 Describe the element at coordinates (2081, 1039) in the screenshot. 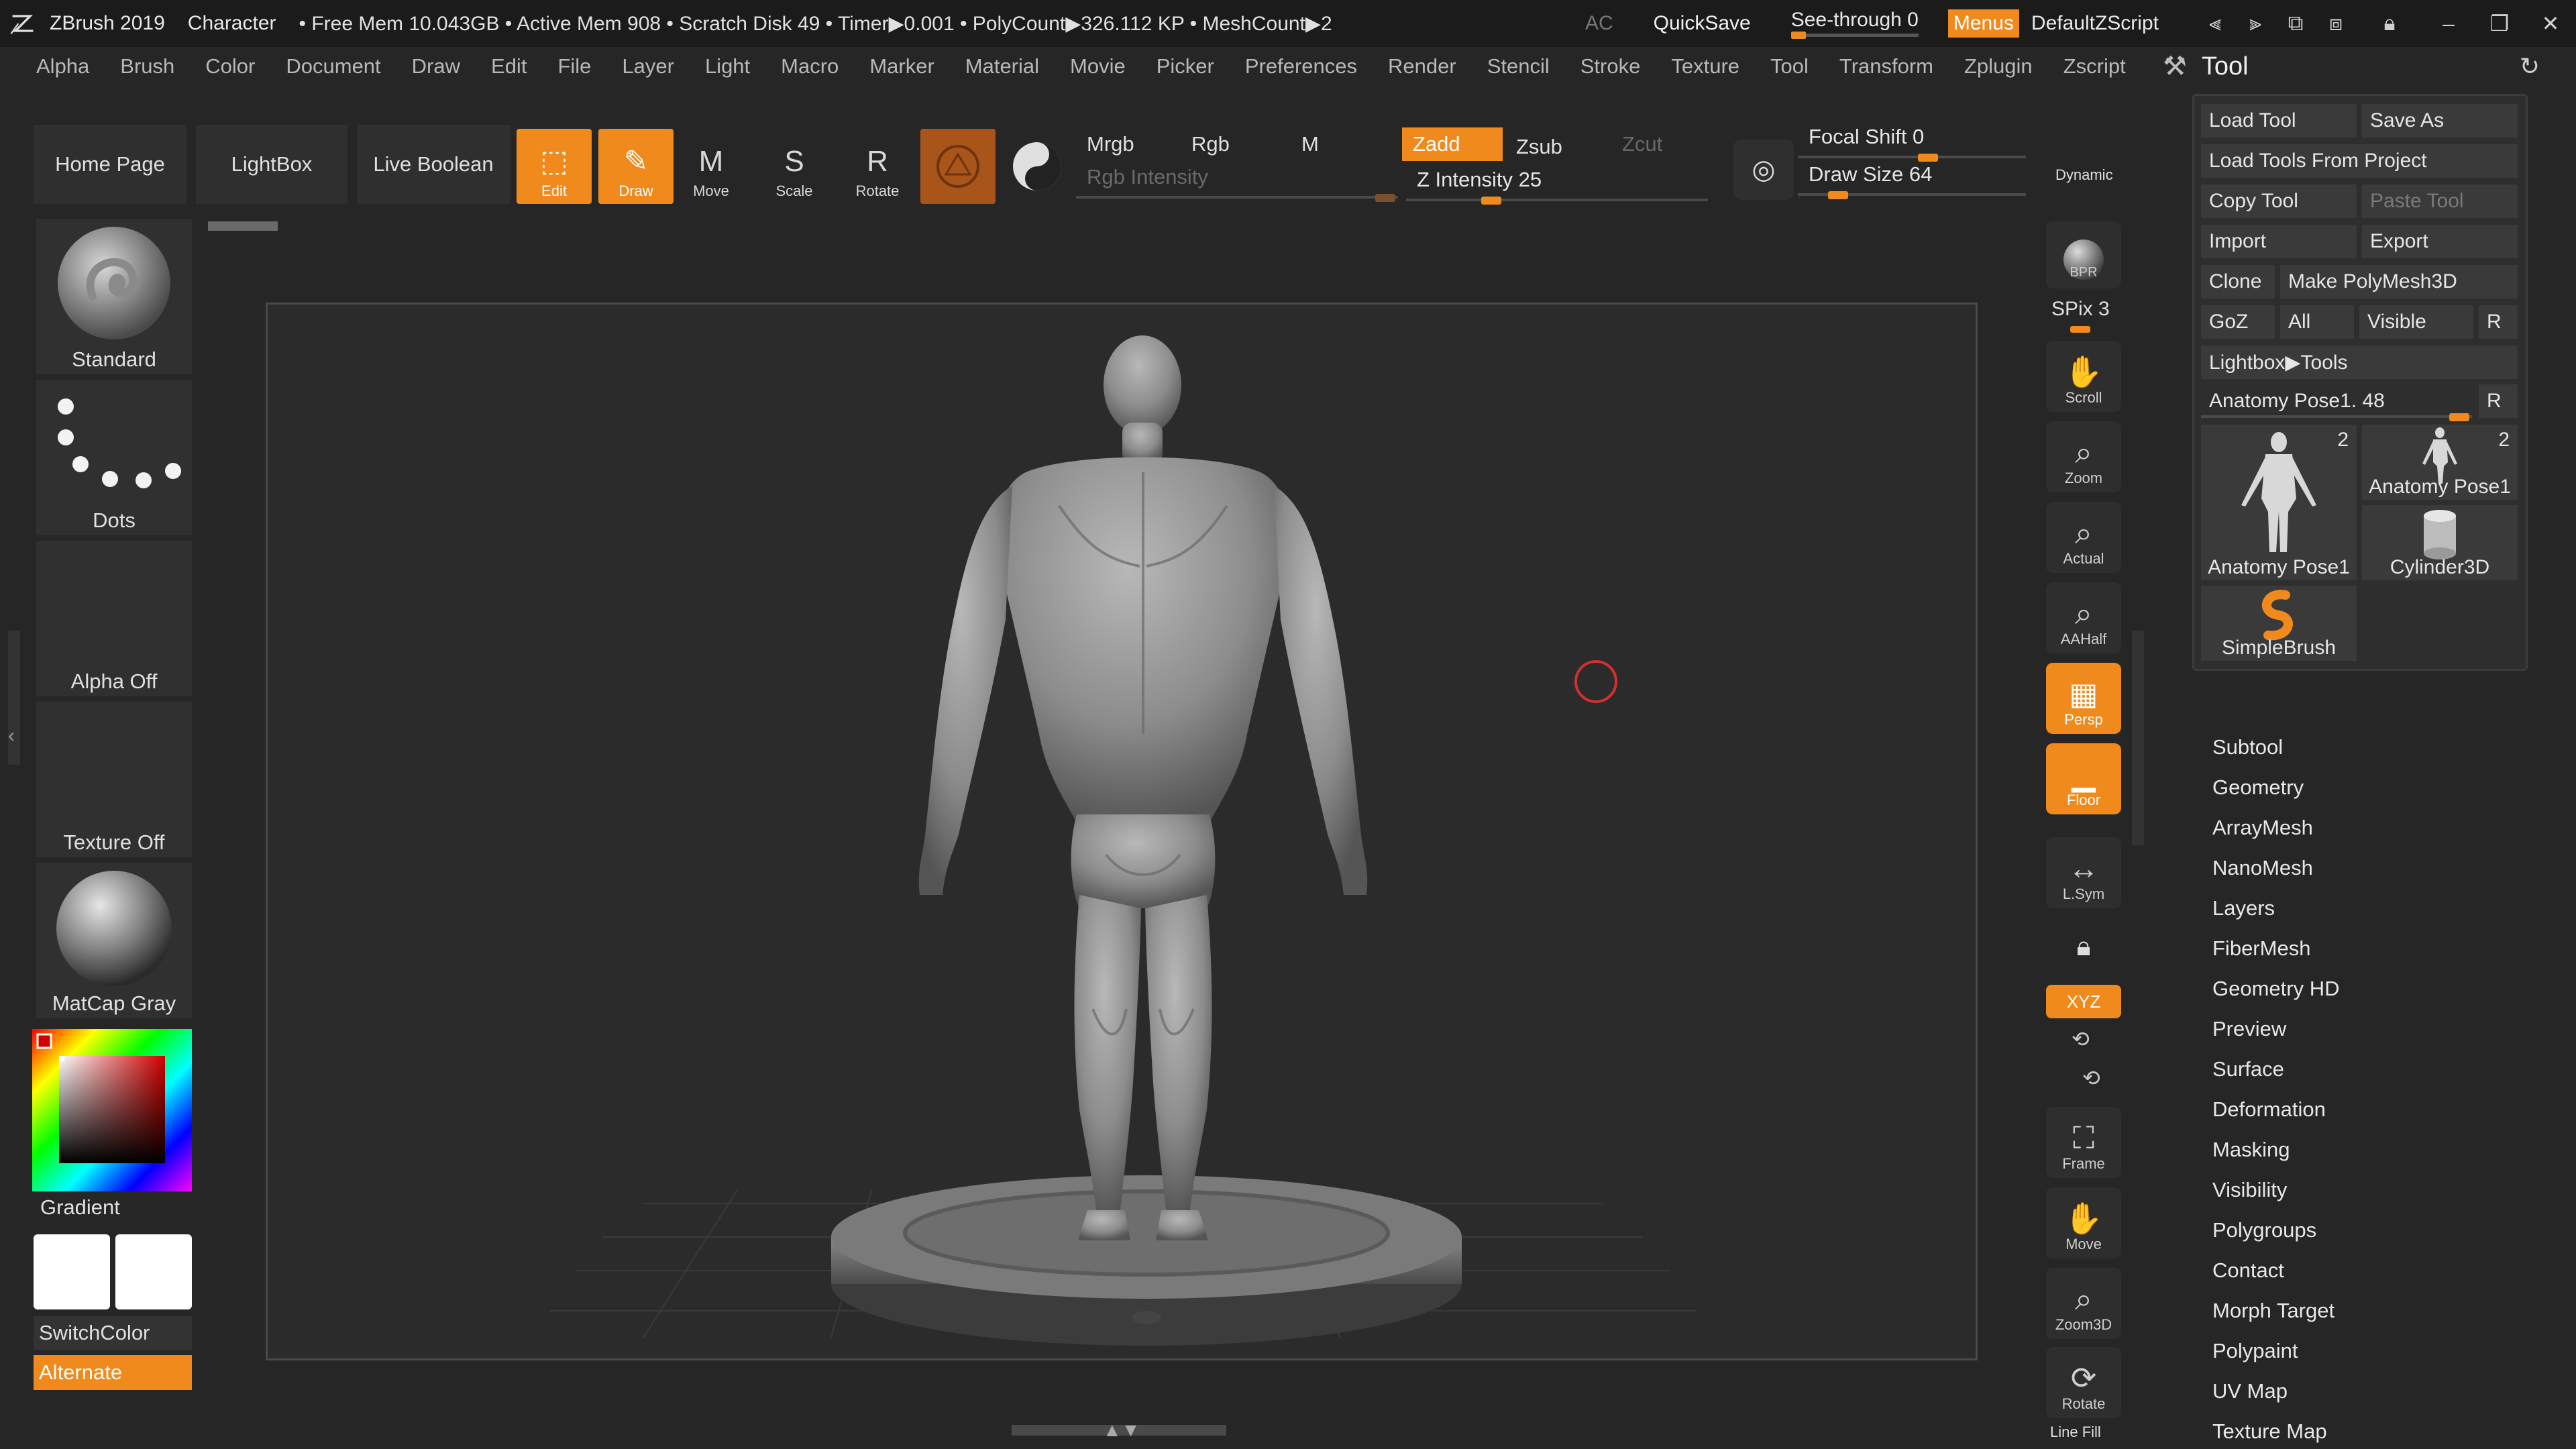

I see `y-rotation-icon: ⟲` at that location.